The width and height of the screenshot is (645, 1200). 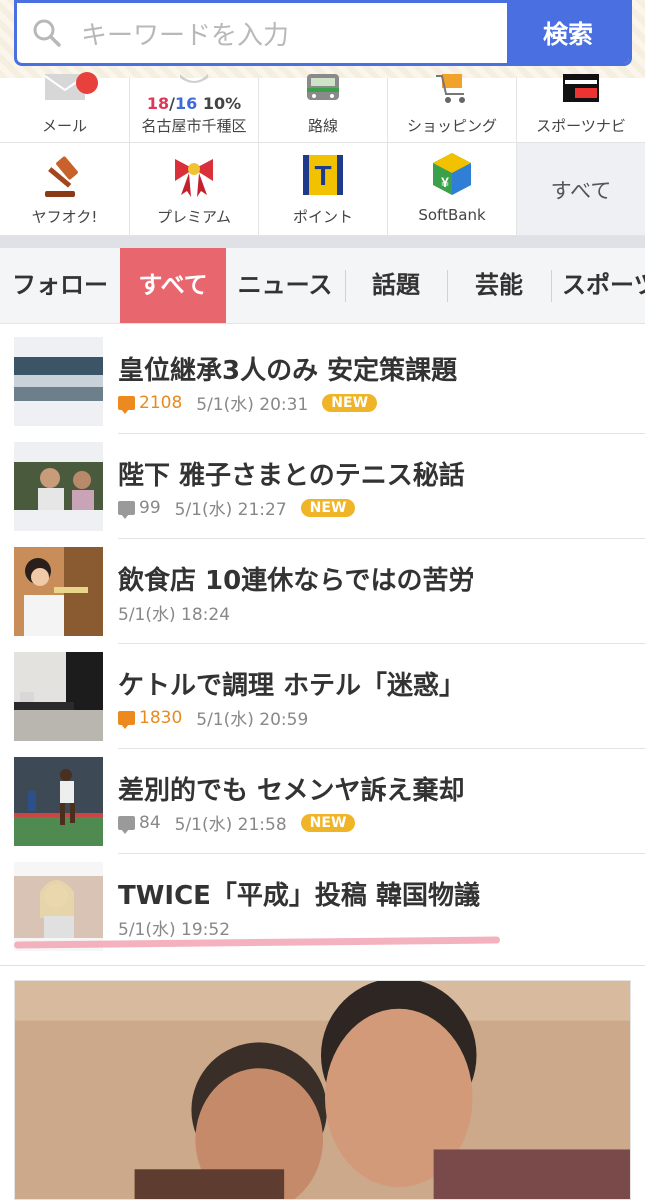 I want to click on search-button: 検索, so click(x=568, y=33).